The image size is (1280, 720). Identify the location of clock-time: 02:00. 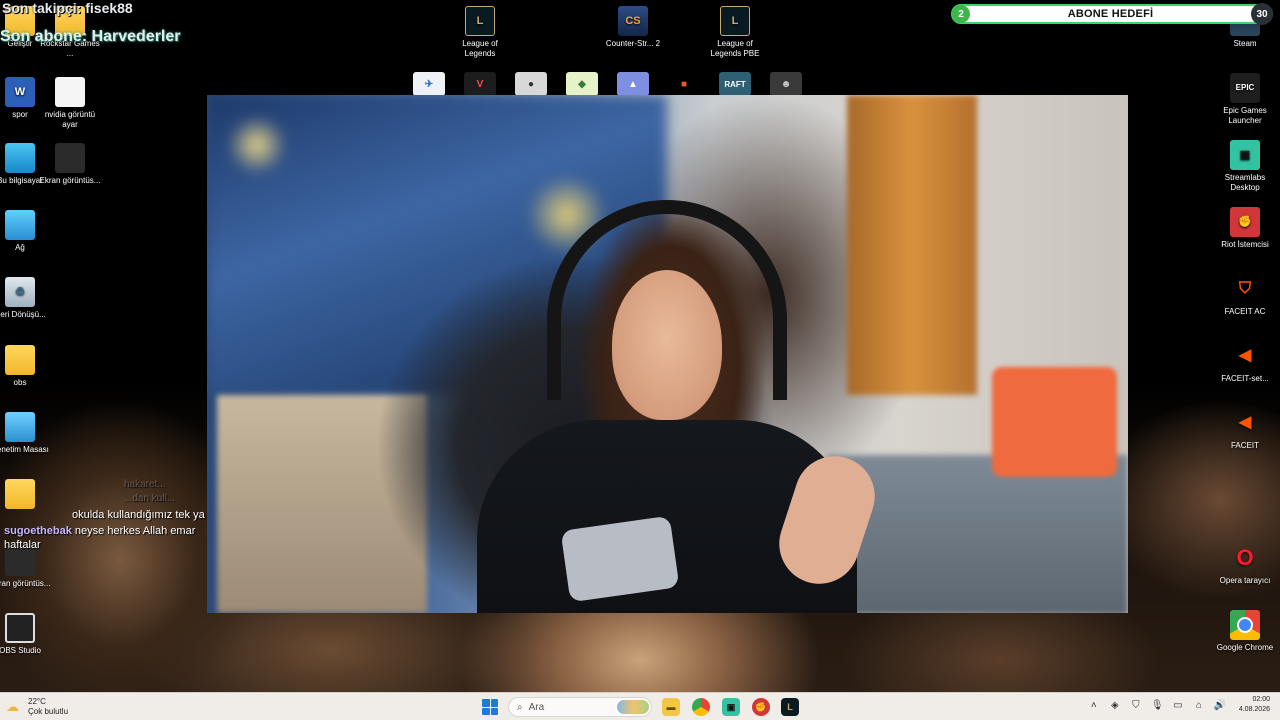
(1261, 699).